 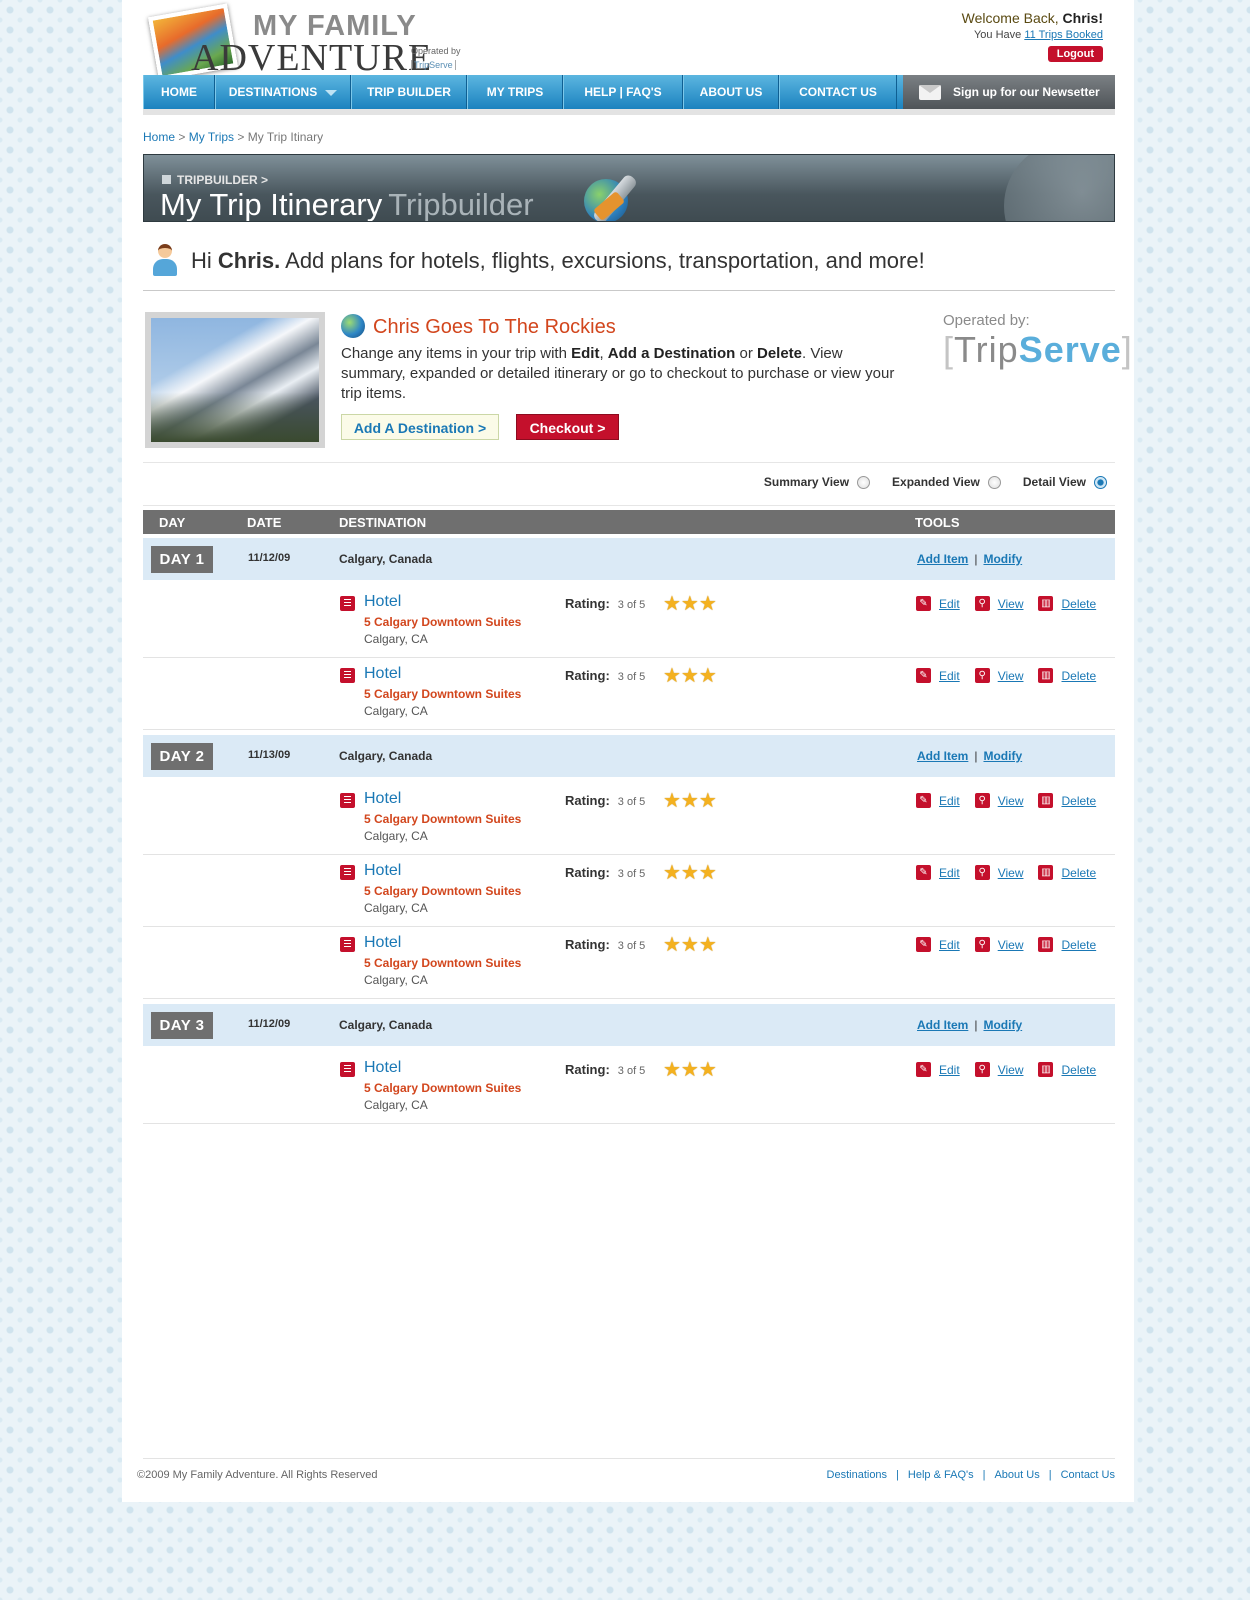 I want to click on breadcrumb-home: Home, so click(x=159, y=137).